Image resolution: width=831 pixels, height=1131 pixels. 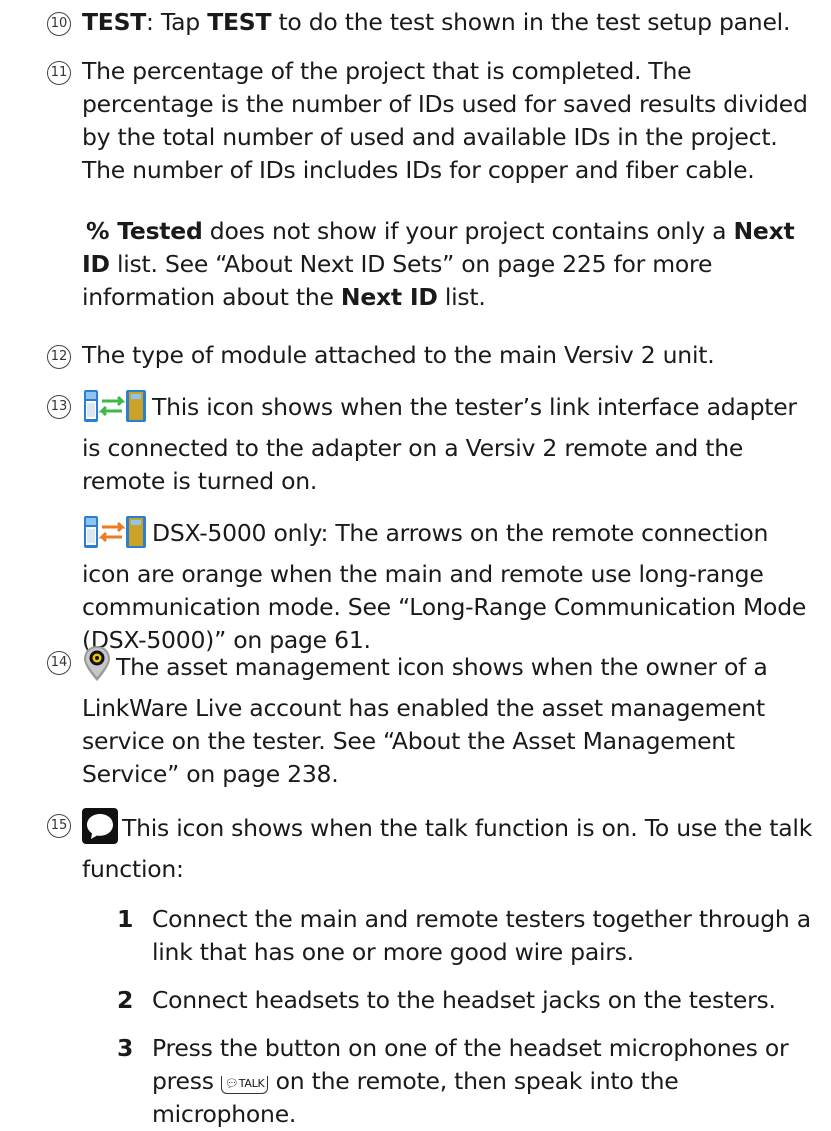 I want to click on talk-bubble-icon, so click(x=100, y=830).